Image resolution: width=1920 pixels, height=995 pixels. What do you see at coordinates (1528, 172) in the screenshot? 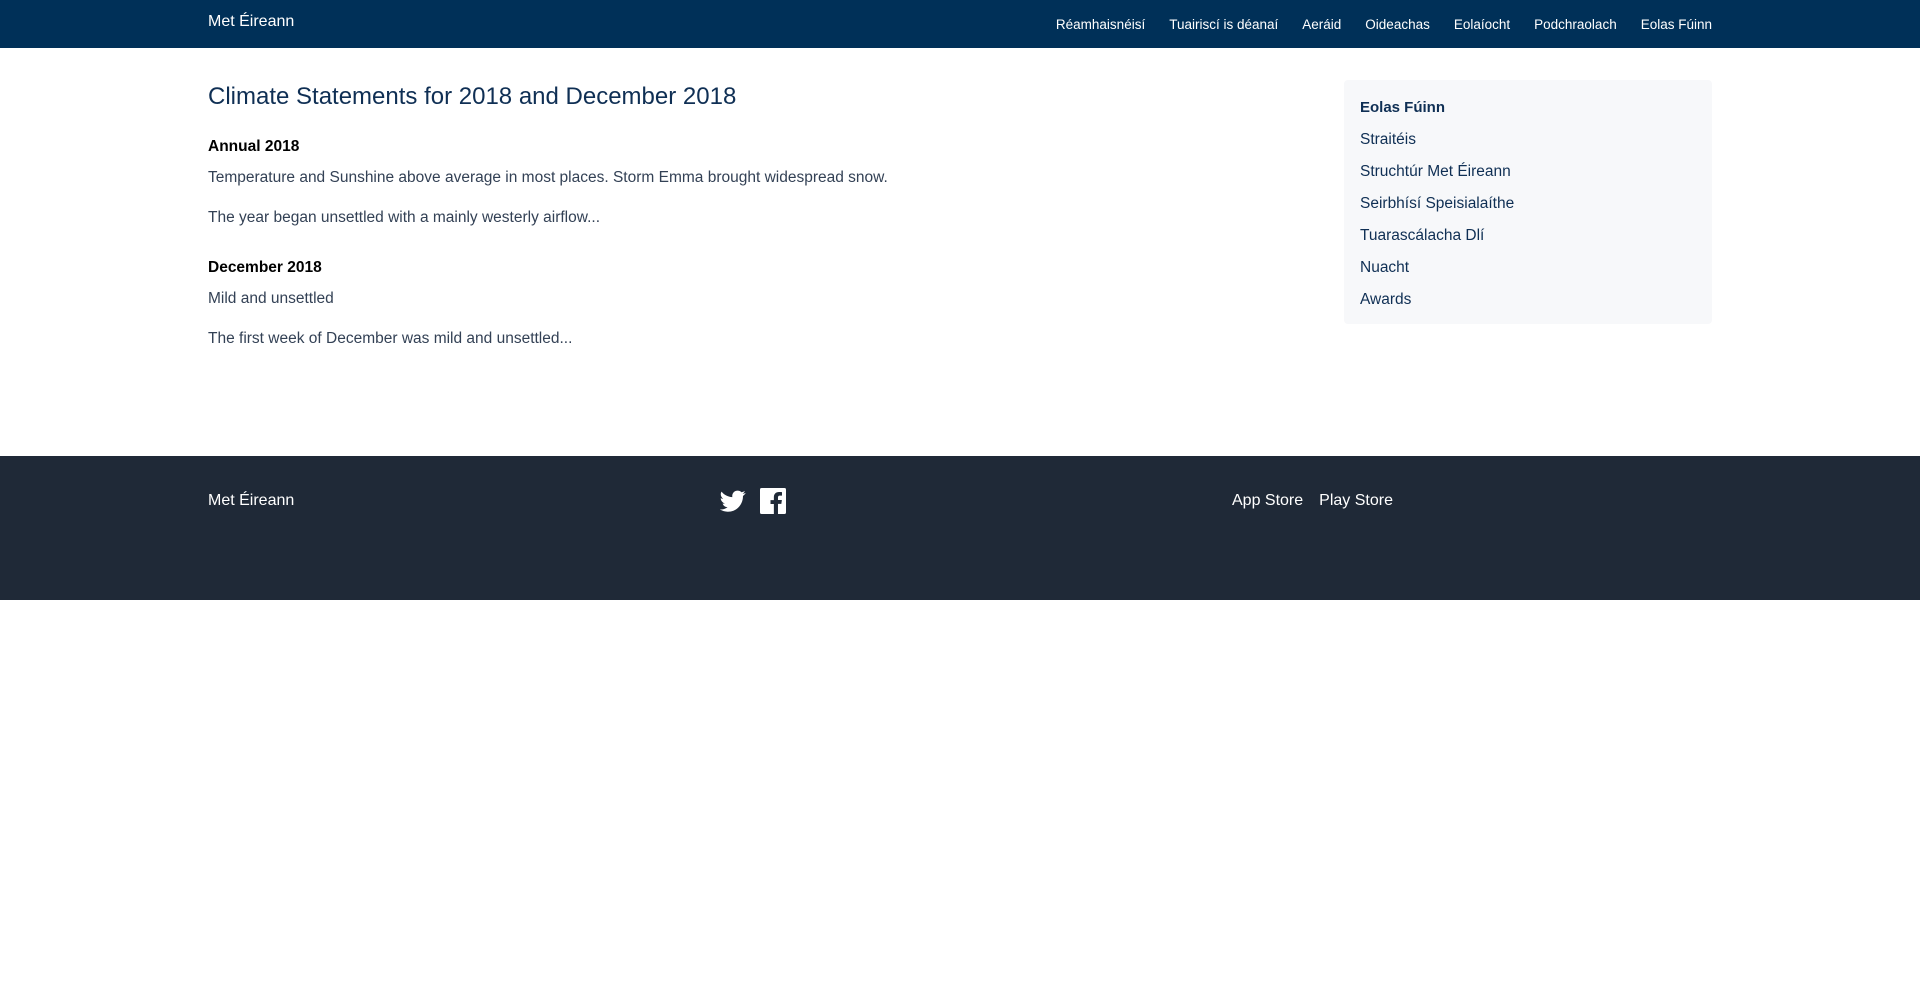
I see `sidebar-item: Struchtúr Met Éireann` at bounding box center [1528, 172].